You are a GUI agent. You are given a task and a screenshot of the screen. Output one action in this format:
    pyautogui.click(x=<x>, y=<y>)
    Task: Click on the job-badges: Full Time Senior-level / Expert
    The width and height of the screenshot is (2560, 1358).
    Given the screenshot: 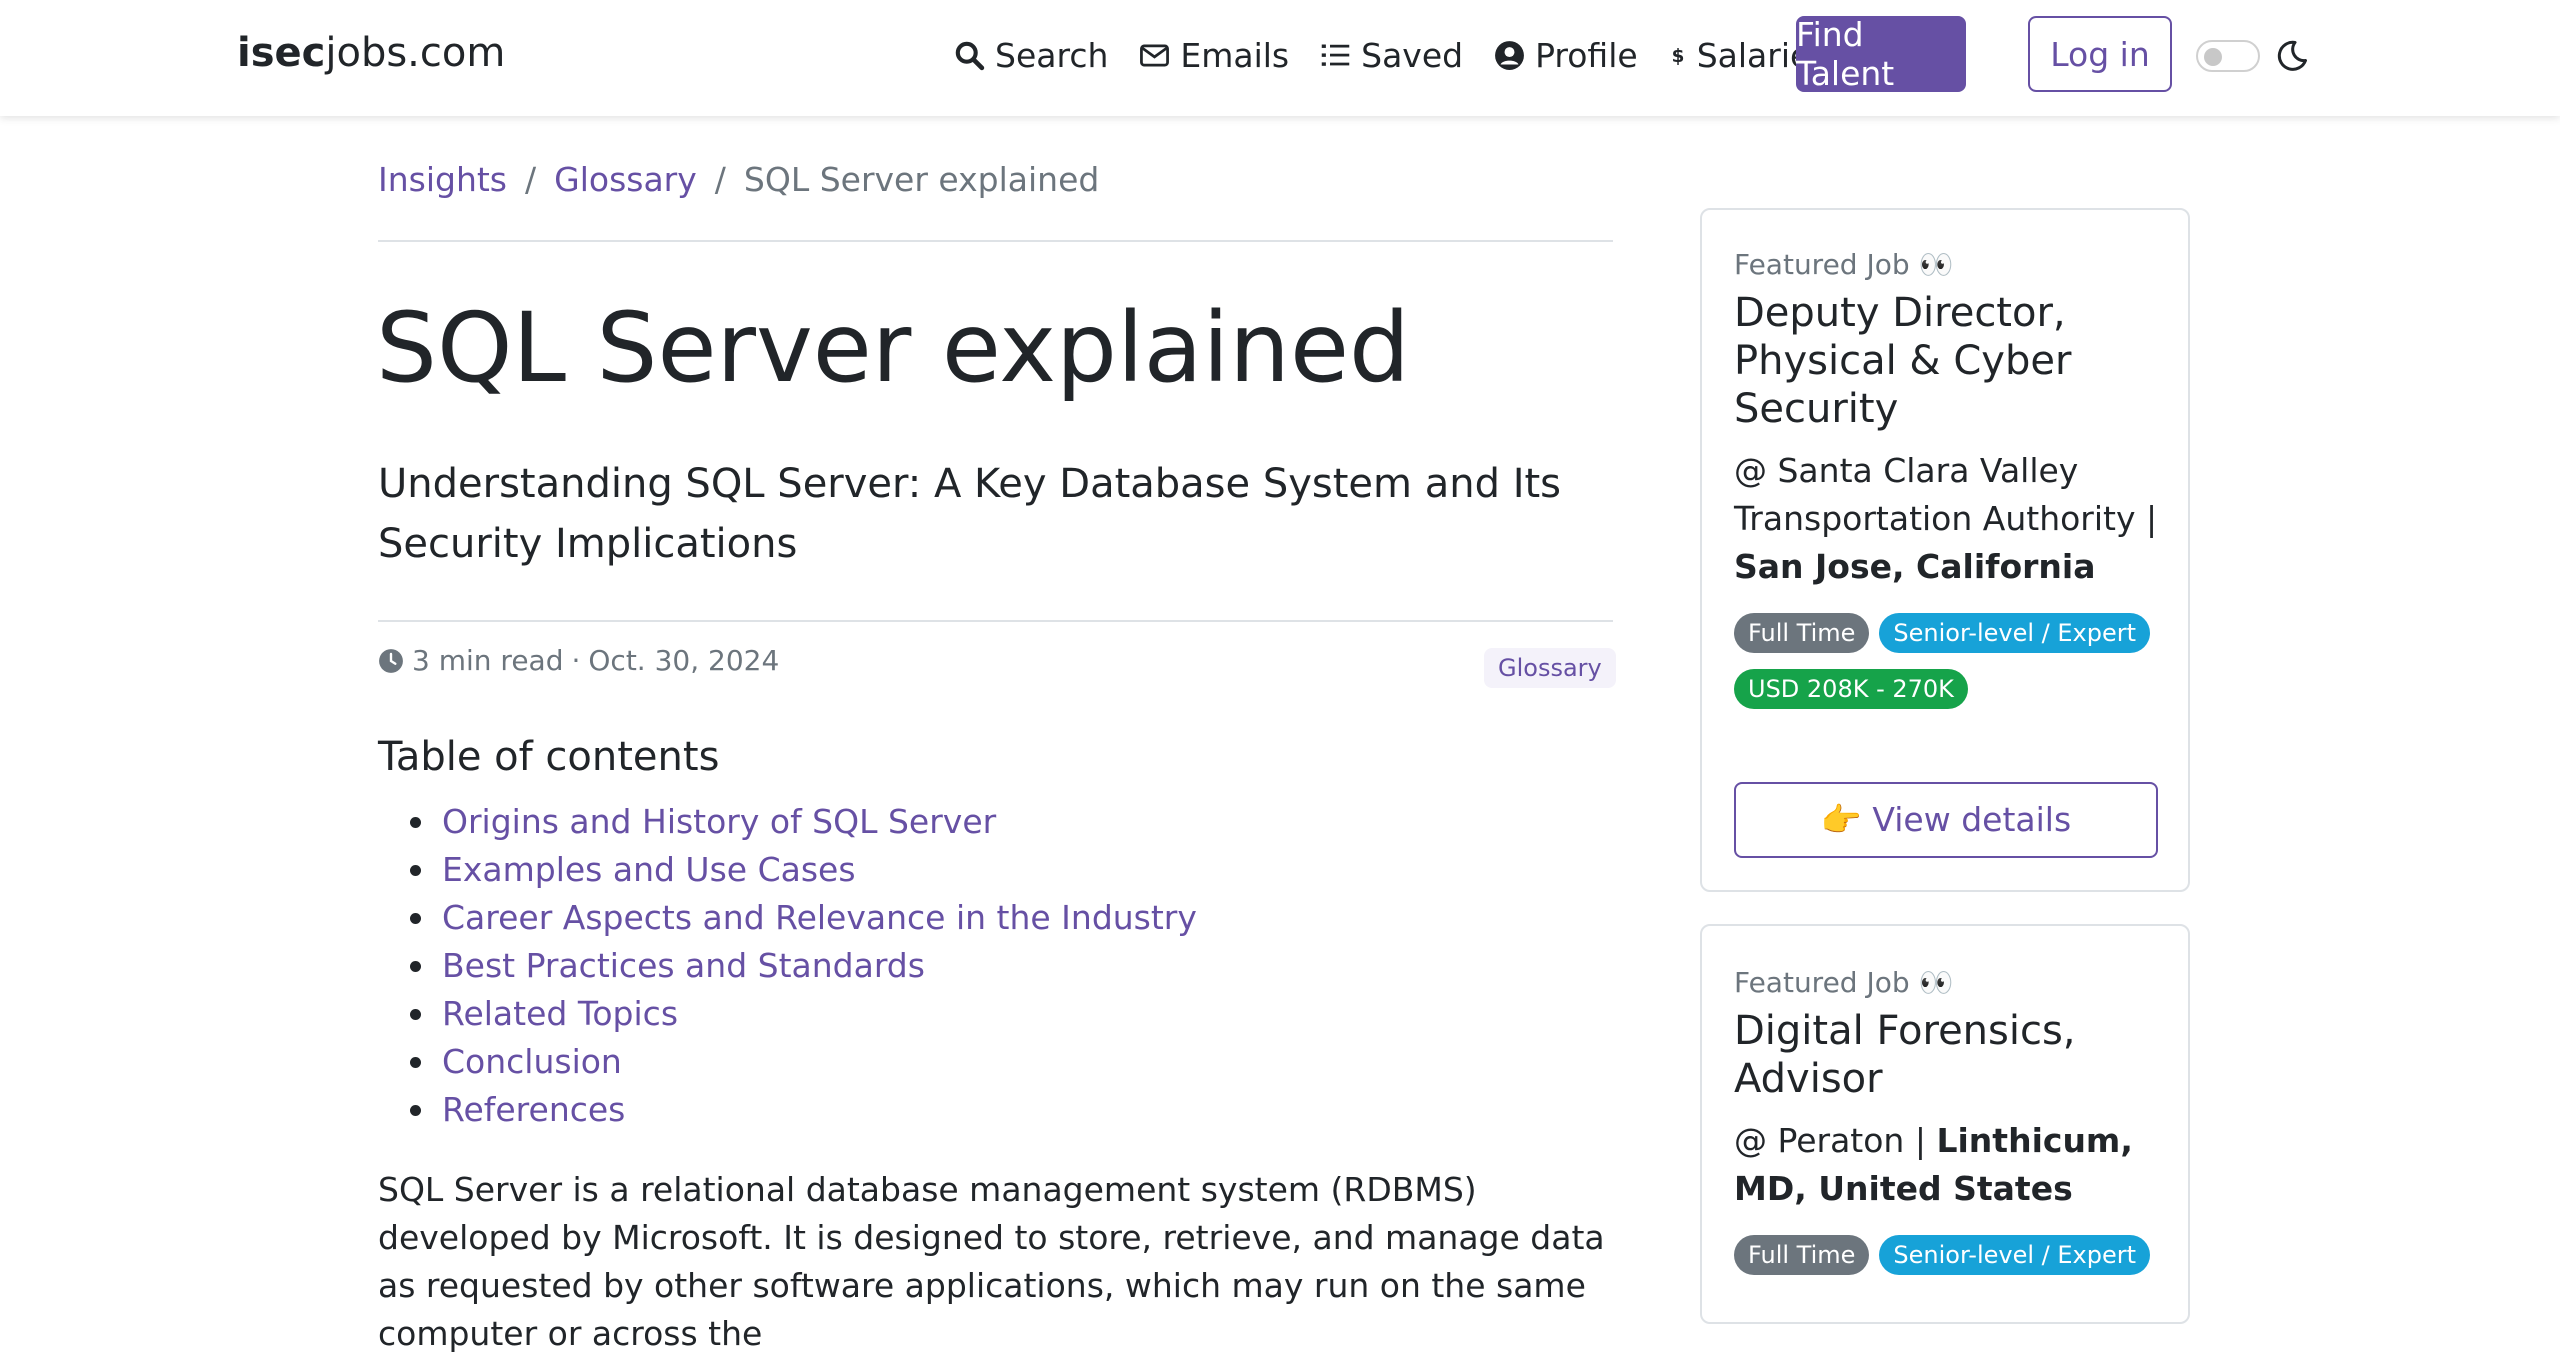 What is the action you would take?
    pyautogui.click(x=1949, y=1255)
    